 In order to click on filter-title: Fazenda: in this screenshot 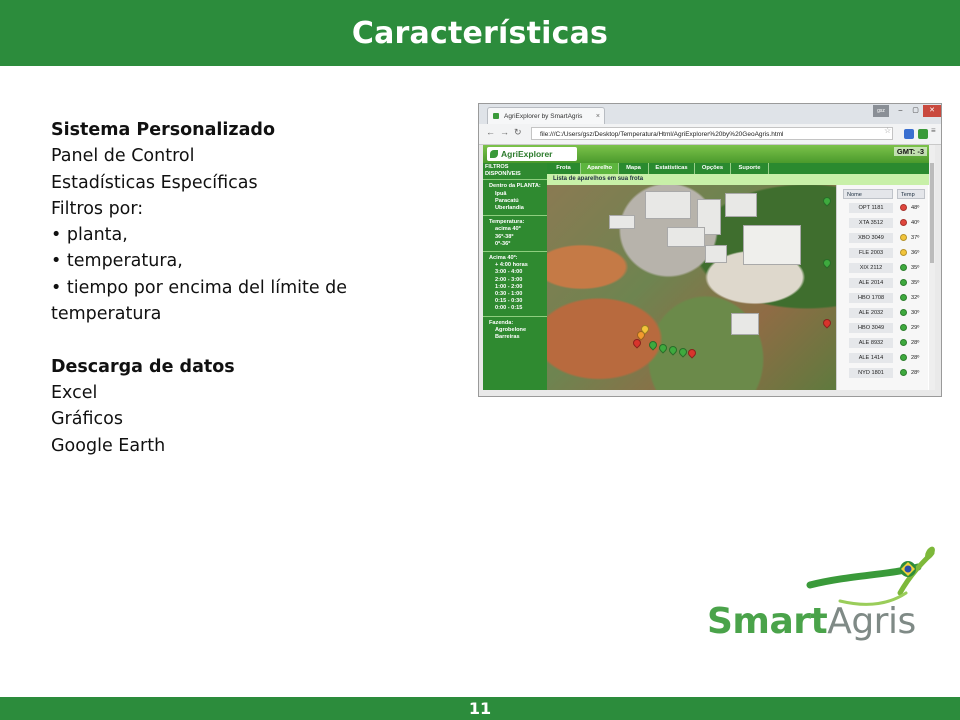, I will do `click(501, 322)`.